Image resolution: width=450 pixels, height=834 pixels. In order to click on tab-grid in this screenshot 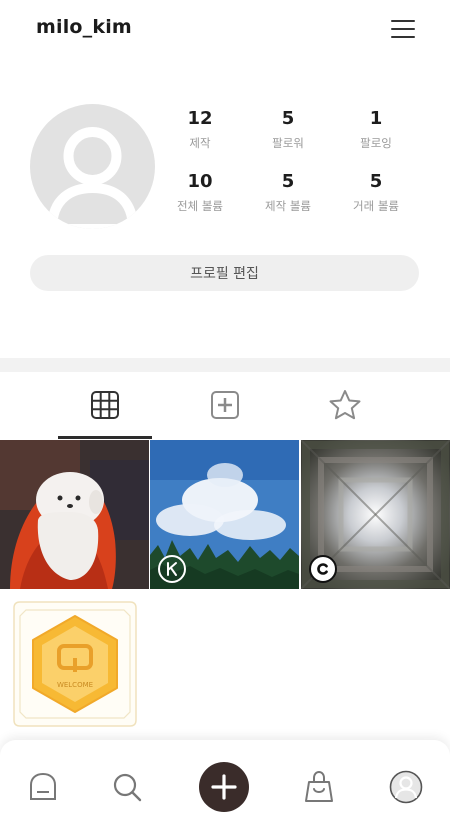, I will do `click(105, 405)`.